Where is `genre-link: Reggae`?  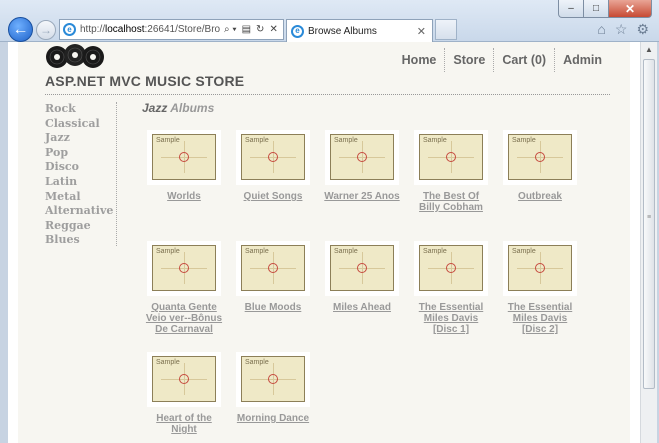 genre-link: Reggae is located at coordinates (80, 226).